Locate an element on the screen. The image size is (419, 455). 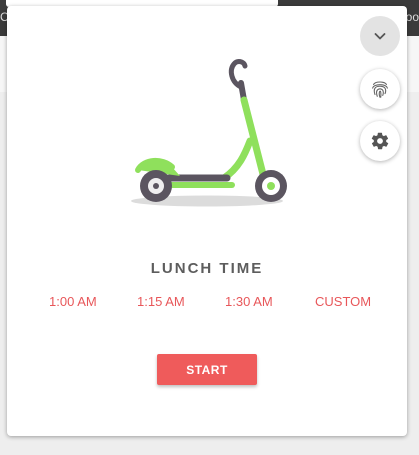
gear-icon is located at coordinates (380, 141).